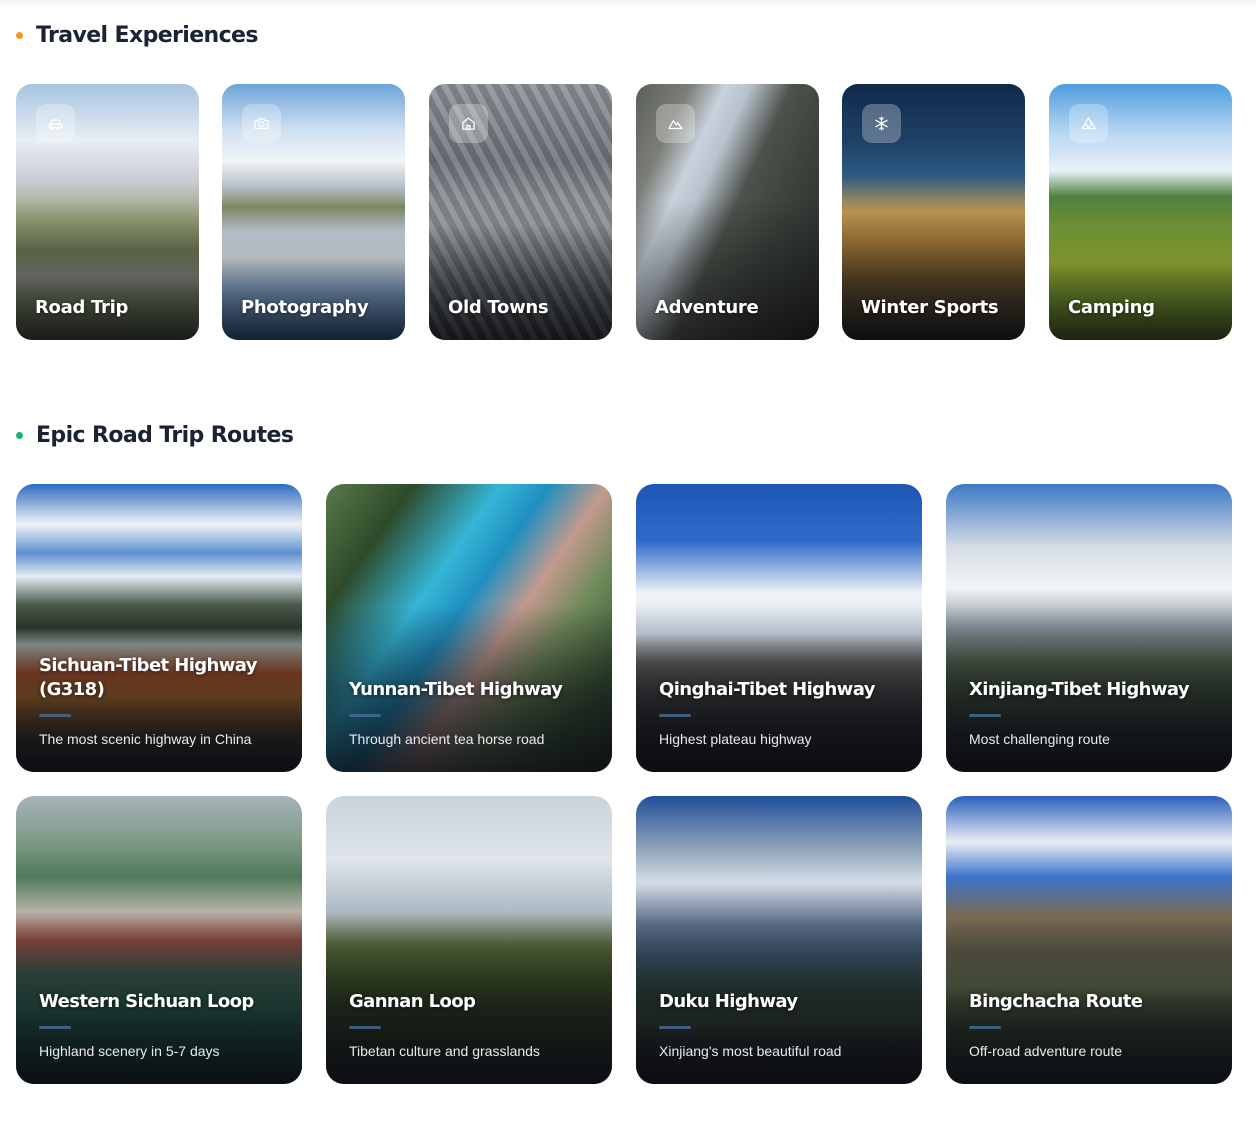 This screenshot has width=1256, height=1137. What do you see at coordinates (1079, 689) in the screenshot?
I see `route-title: Xinjiang-Tibet Highway` at bounding box center [1079, 689].